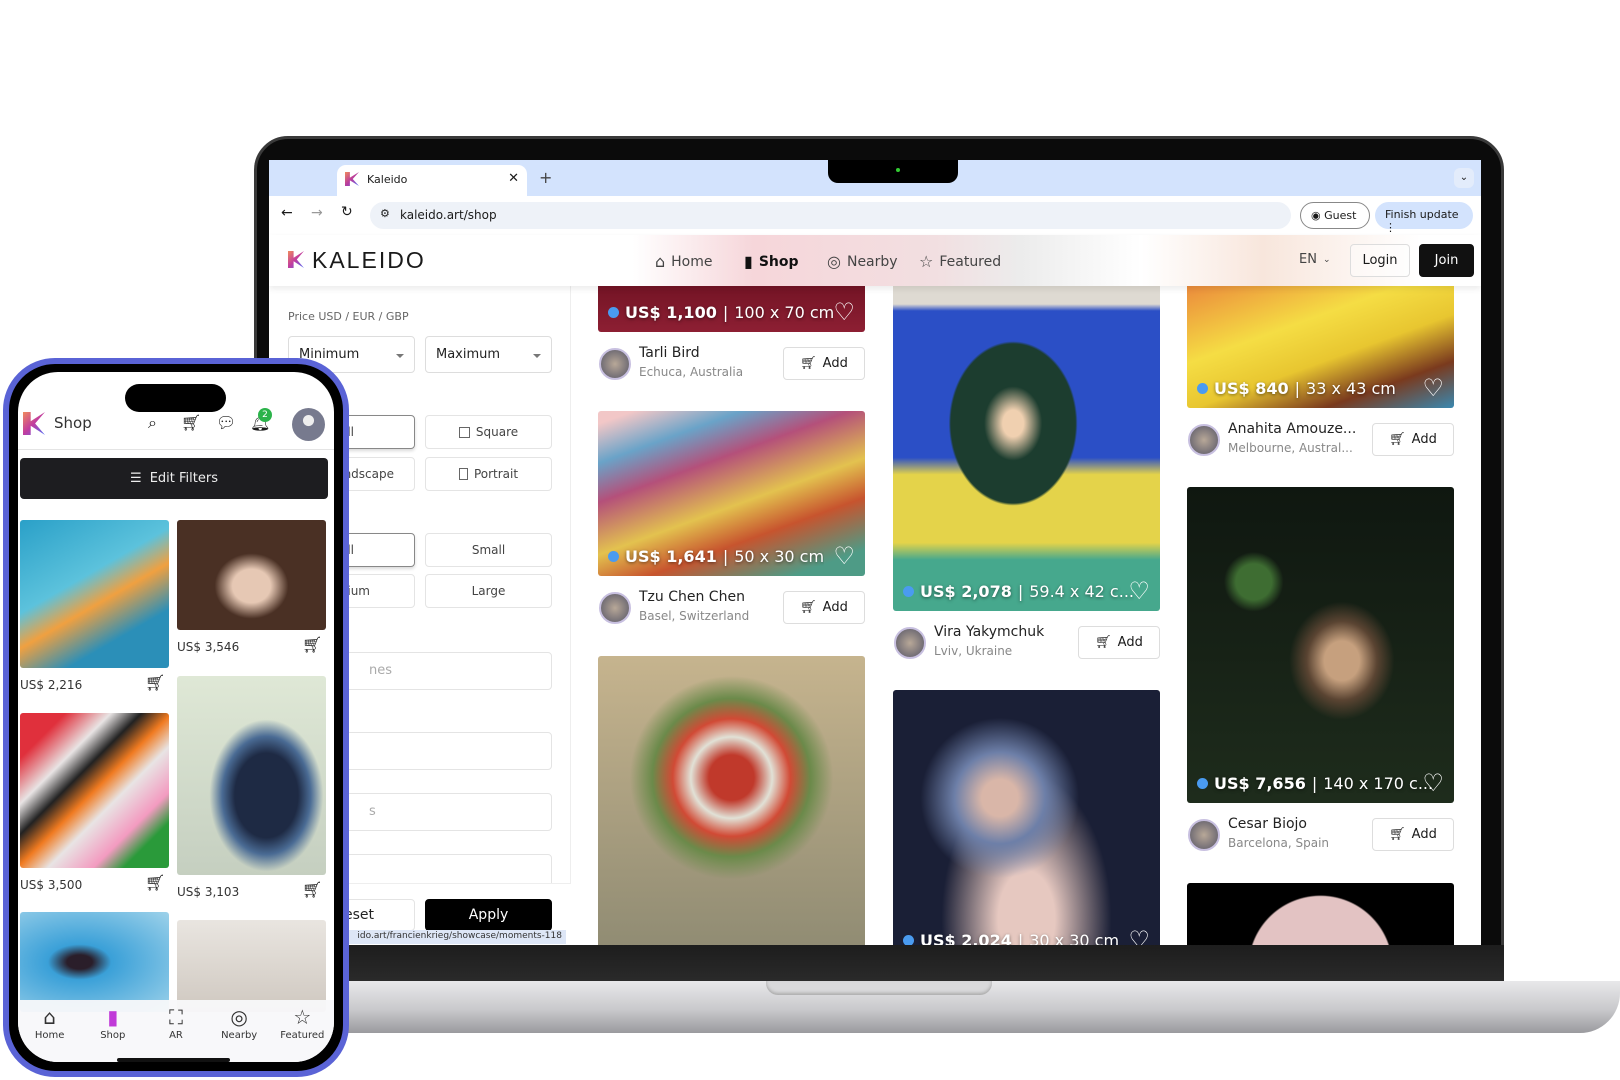 Image resolution: width=1620 pixels, height=1080 pixels. I want to click on bottom-nav-nearby: ◎ Nearby, so click(239, 1034).